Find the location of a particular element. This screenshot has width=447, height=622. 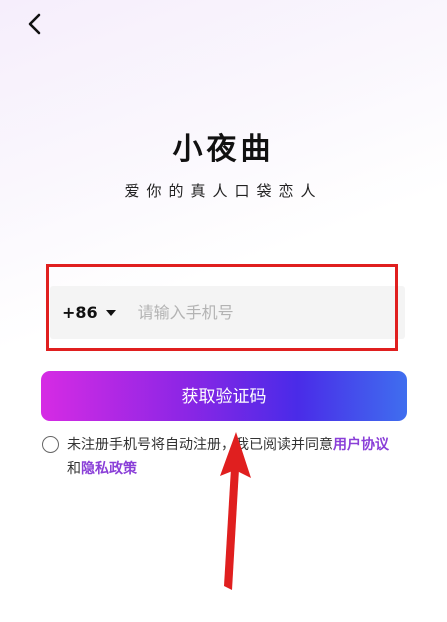

get-code-label: 获取验证码 is located at coordinates (224, 397).